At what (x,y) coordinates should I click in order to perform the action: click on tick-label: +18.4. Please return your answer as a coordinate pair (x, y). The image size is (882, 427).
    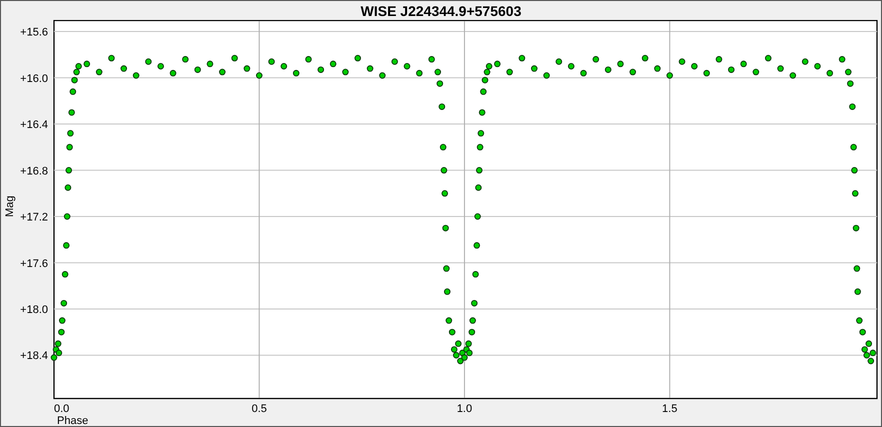
    Looking at the image, I should click on (34, 356).